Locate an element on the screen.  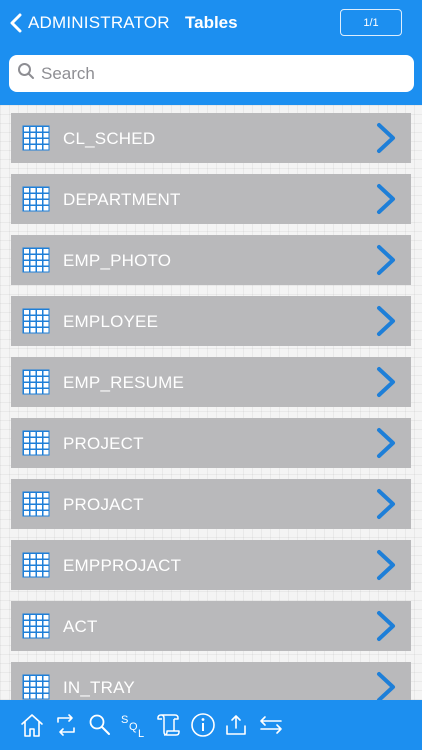
table-row: IN_TRAY is located at coordinates (211, 681).